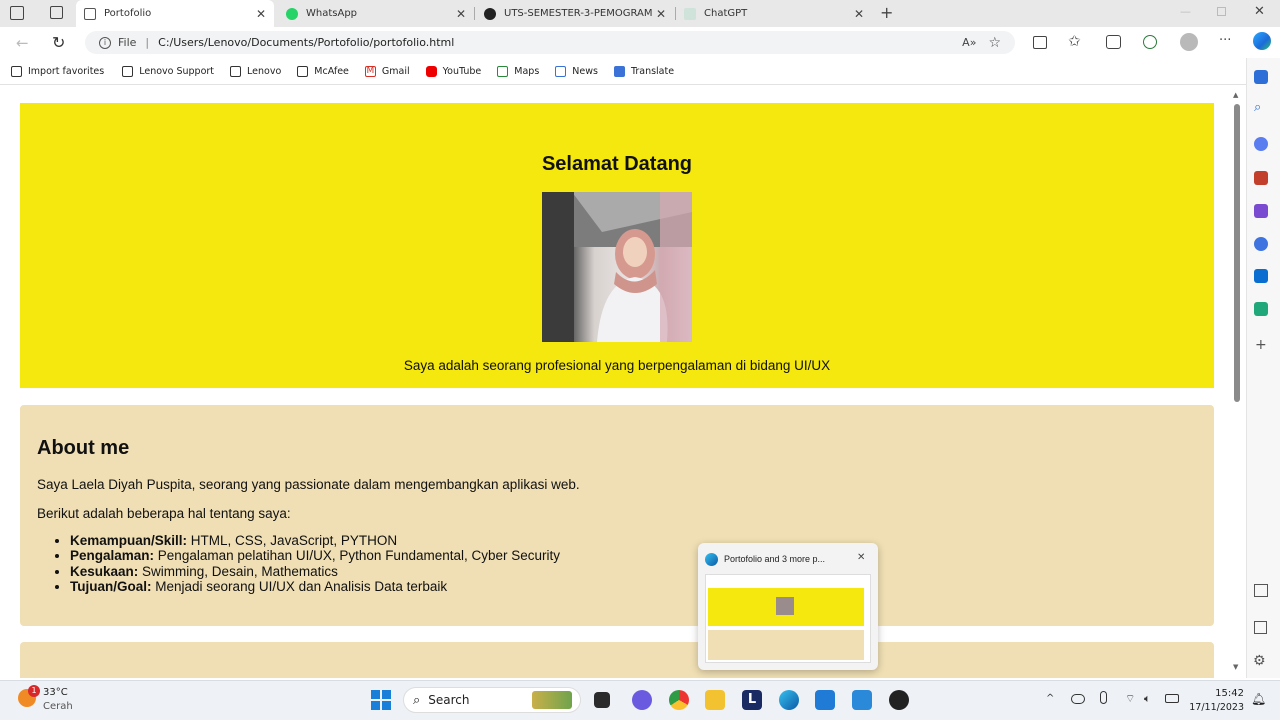  What do you see at coordinates (518, 71) in the screenshot?
I see `favorite-maps: Maps` at bounding box center [518, 71].